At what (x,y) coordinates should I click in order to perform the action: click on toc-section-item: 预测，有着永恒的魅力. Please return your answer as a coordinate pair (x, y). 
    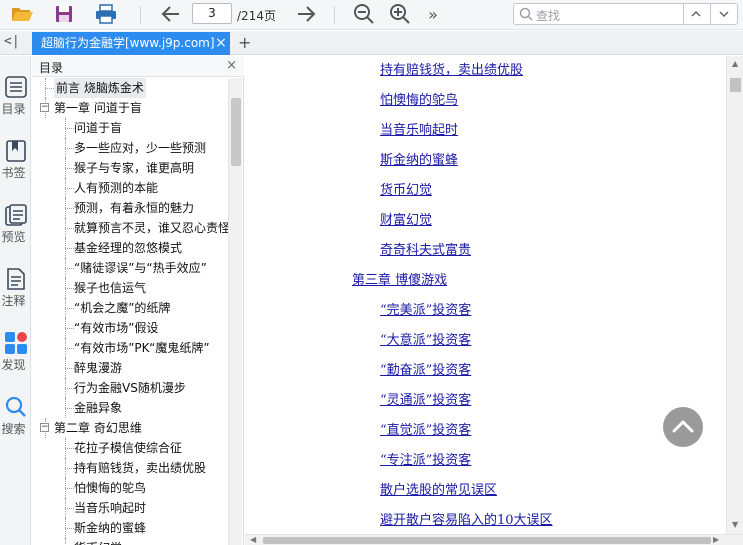
    Looking at the image, I should click on (130, 208).